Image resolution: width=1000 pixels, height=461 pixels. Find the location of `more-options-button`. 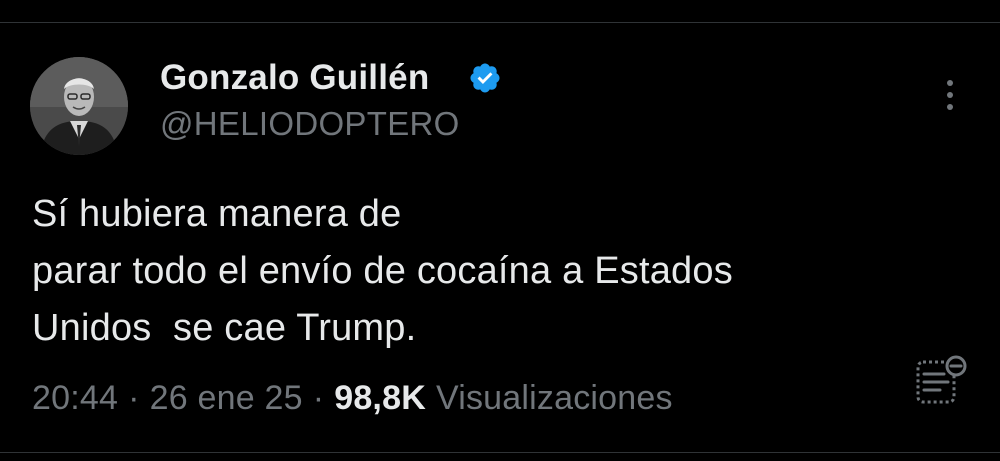

more-options-button is located at coordinates (950, 95).